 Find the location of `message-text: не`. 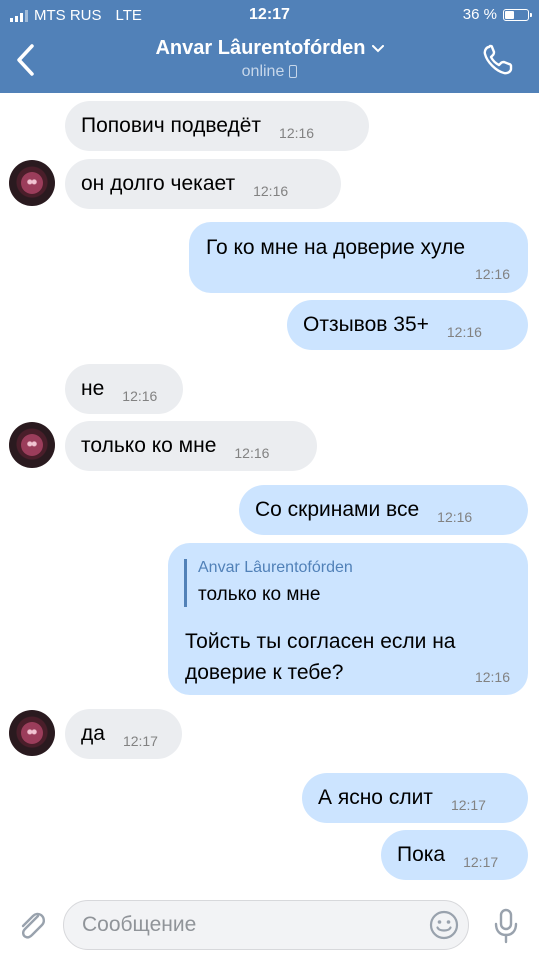

message-text: не is located at coordinates (93, 388).